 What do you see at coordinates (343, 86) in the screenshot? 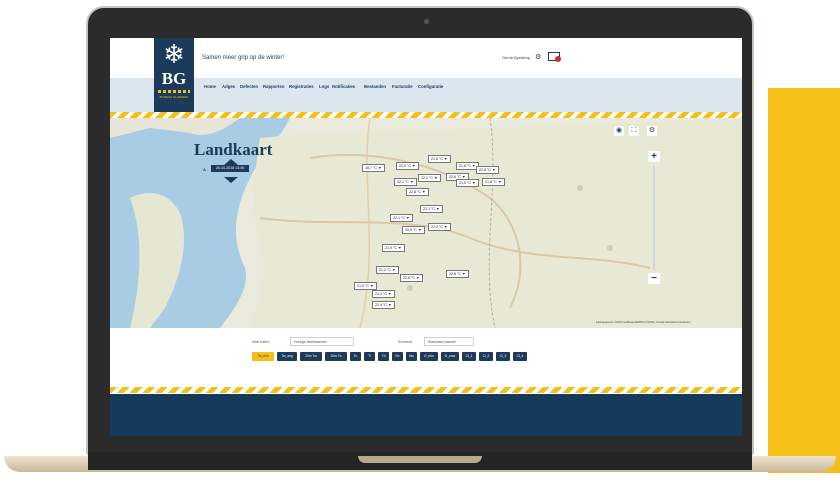
I see `nav-item-notificaties: Notificaties` at bounding box center [343, 86].